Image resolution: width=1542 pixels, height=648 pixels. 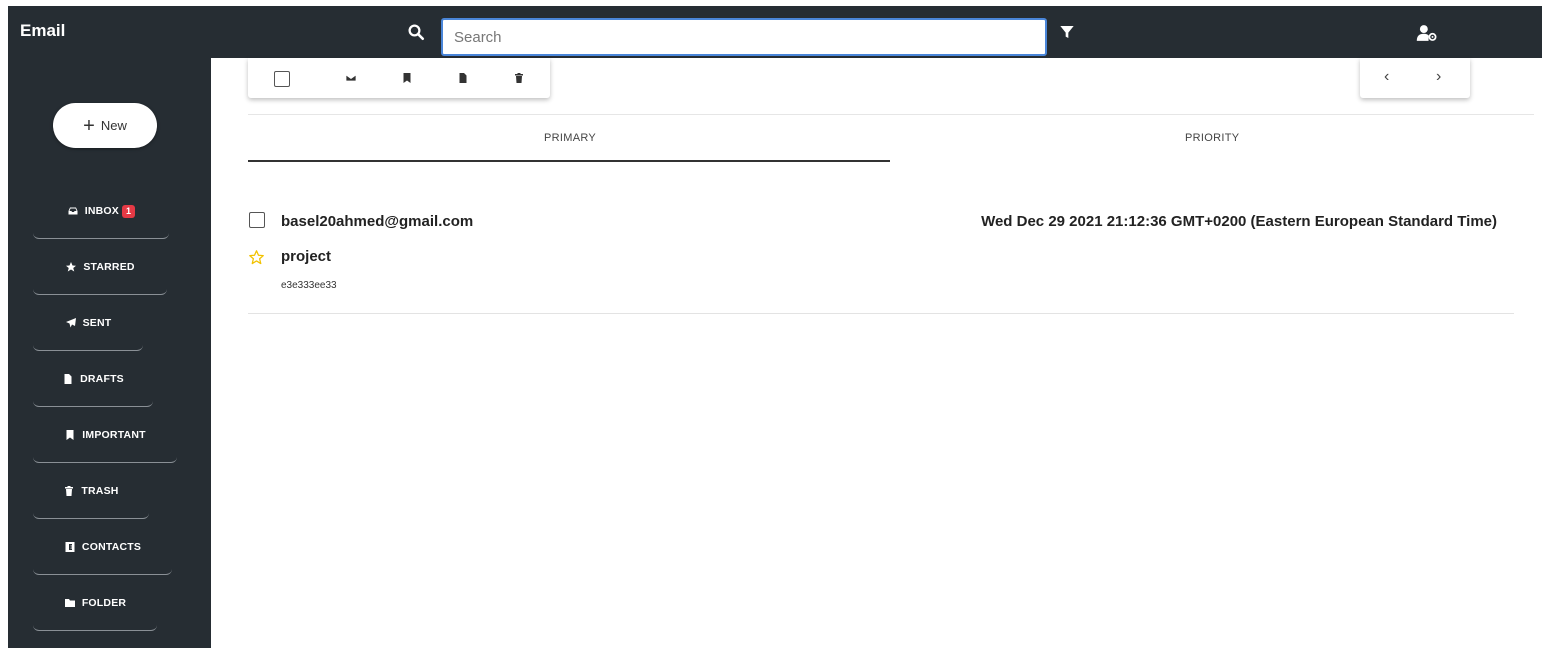 I want to click on sidebar-item-contacts: CONTACTS, so click(x=102, y=547).